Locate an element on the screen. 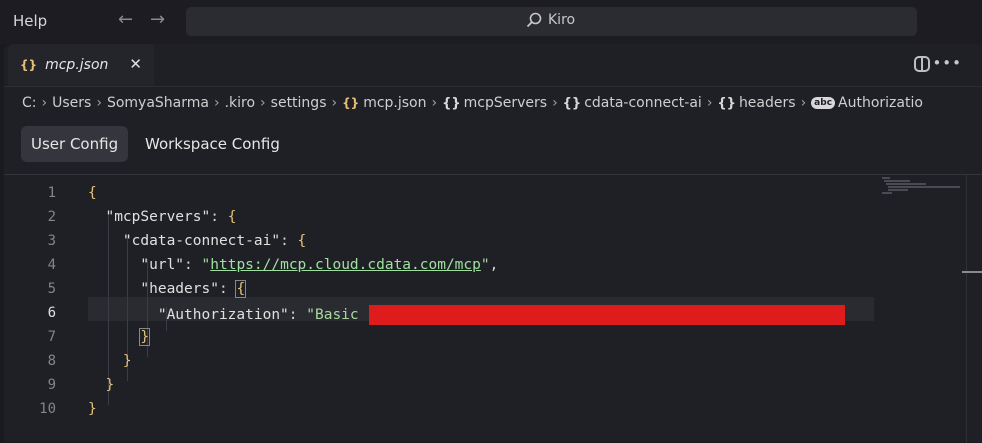  arrow-right-icon: → is located at coordinates (157, 19).